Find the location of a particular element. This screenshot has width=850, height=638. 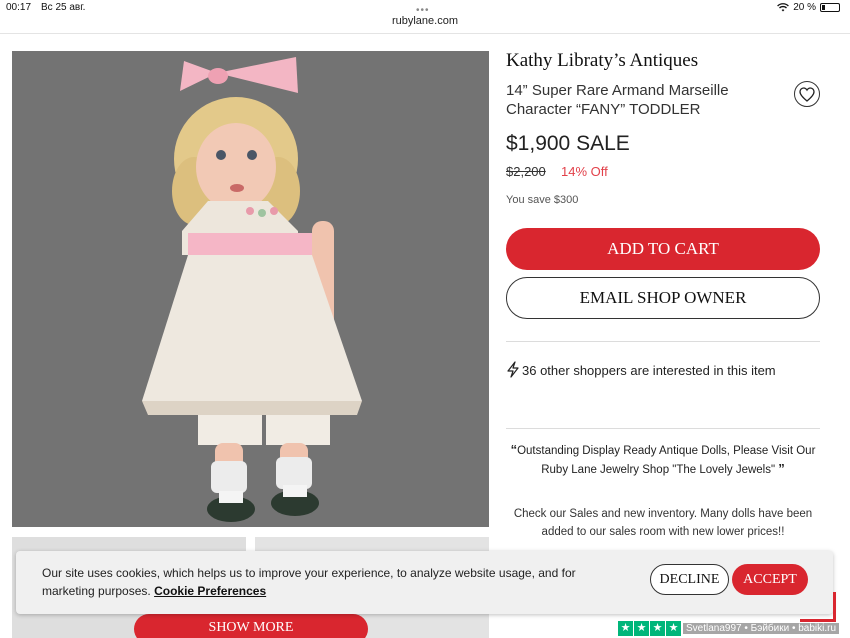

lightning-icon is located at coordinates (513, 369).